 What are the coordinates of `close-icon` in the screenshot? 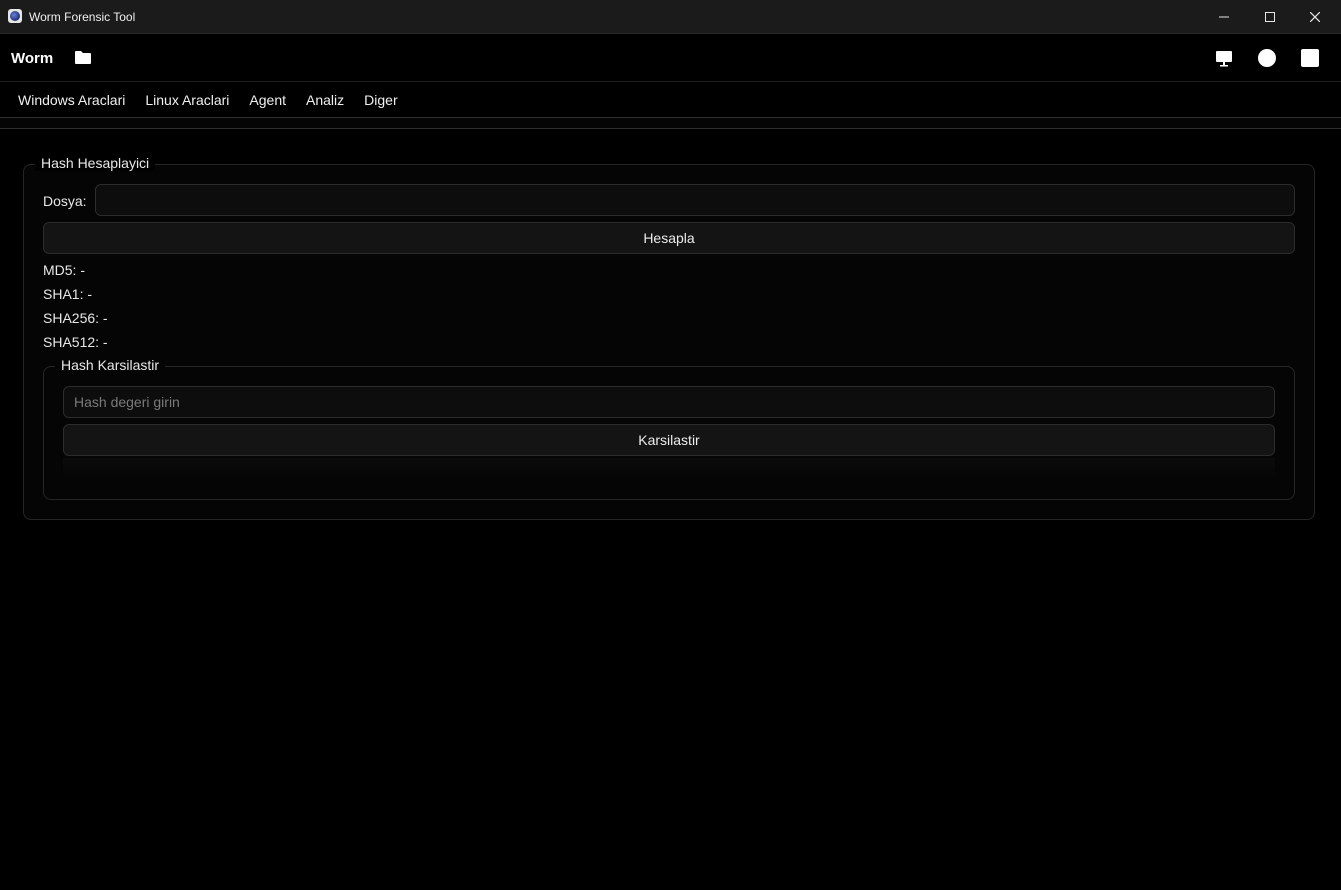 It's located at (1315, 17).